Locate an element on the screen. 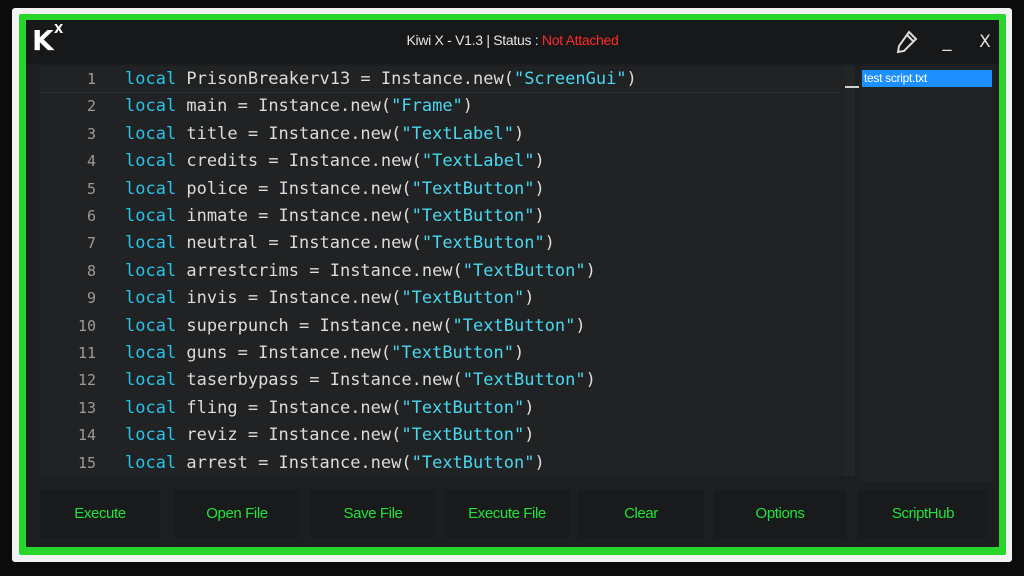 The height and width of the screenshot is (576, 1024). pin-icon is located at coordinates (906, 42).